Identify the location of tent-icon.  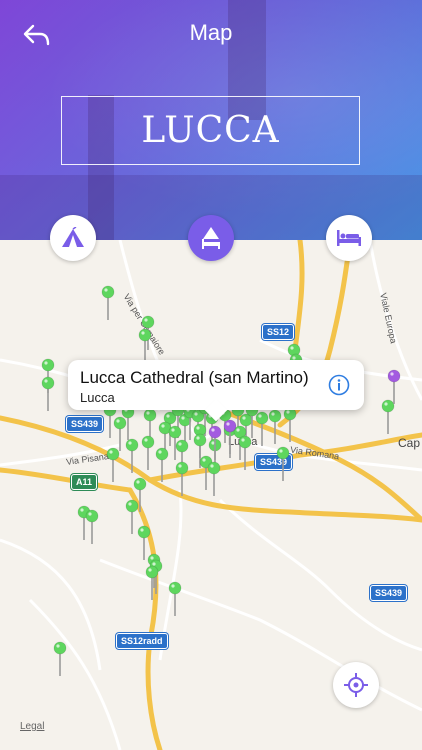
(73, 237).